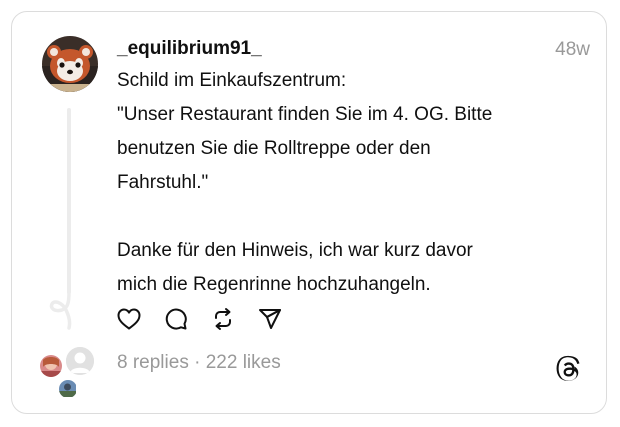 The height and width of the screenshot is (427, 620). I want to click on action-bar, so click(210, 319).